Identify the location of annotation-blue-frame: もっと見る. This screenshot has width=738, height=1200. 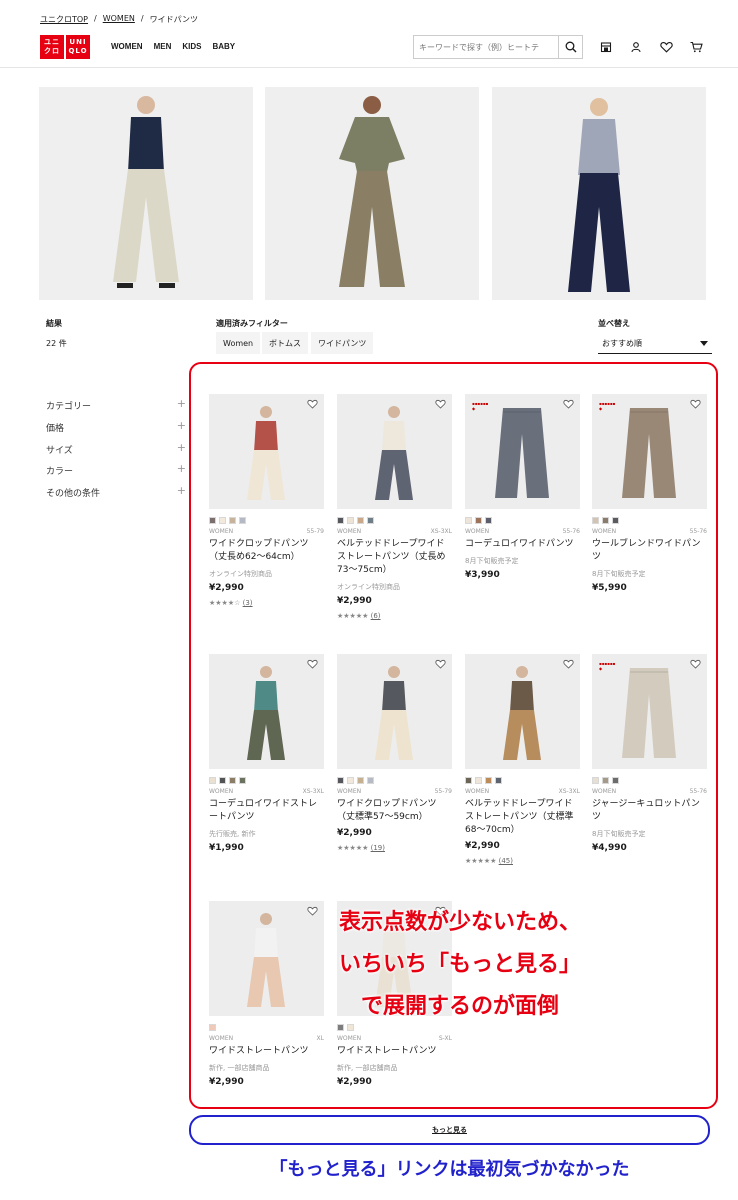
(449, 1130).